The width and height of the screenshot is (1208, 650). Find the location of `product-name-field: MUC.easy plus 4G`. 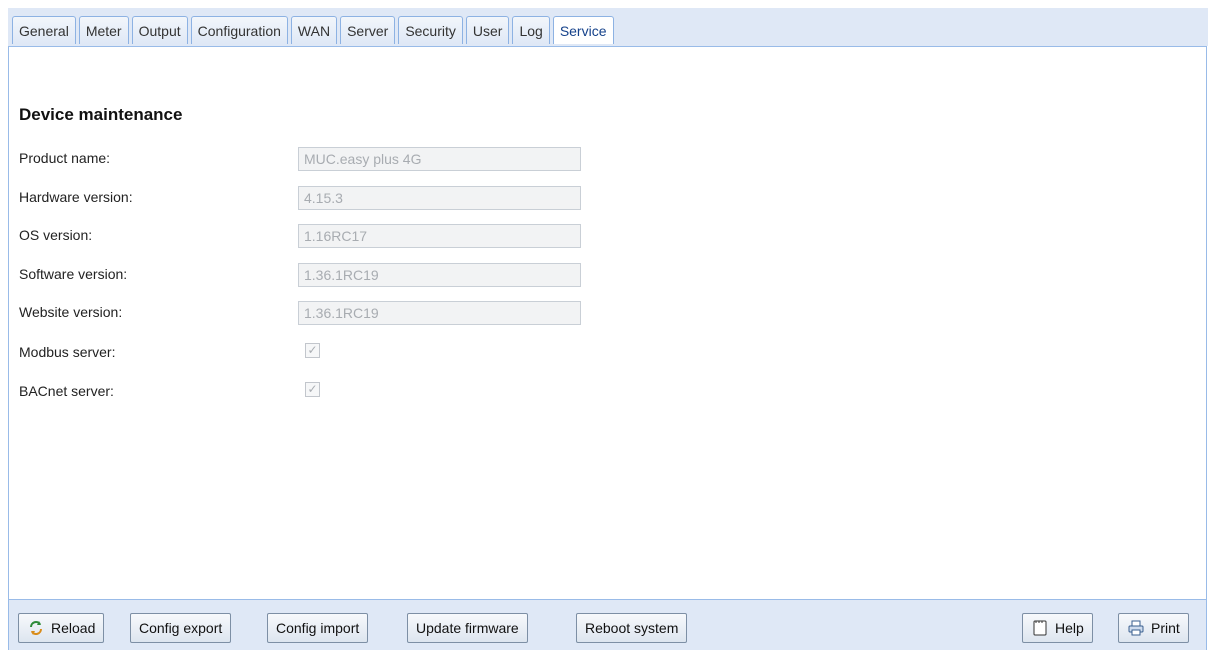

product-name-field: MUC.easy plus 4G is located at coordinates (439, 159).